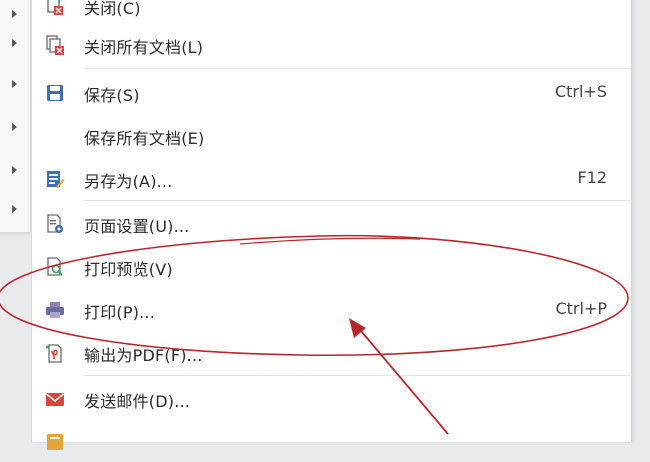 This screenshot has width=650, height=462. Describe the element at coordinates (330, 241) in the screenshot. I see `annotation-ellipse-overlap` at that location.